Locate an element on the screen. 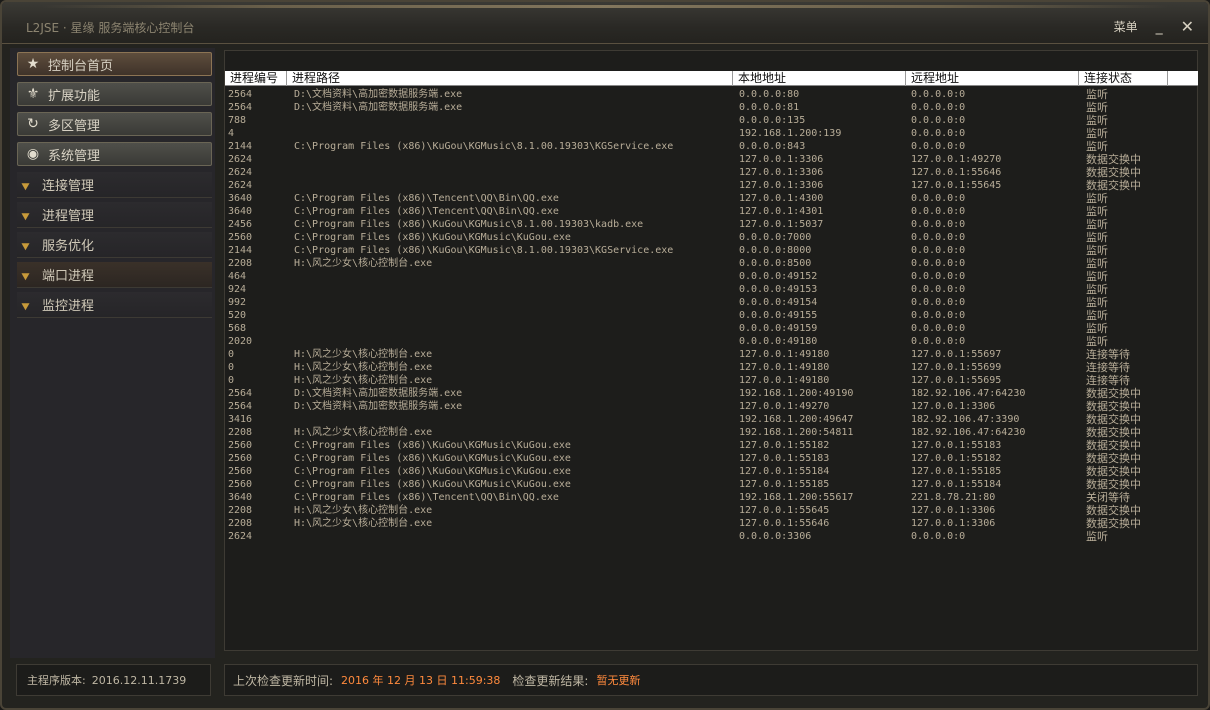  menu-button: 菜单 is located at coordinates (1126, 26).